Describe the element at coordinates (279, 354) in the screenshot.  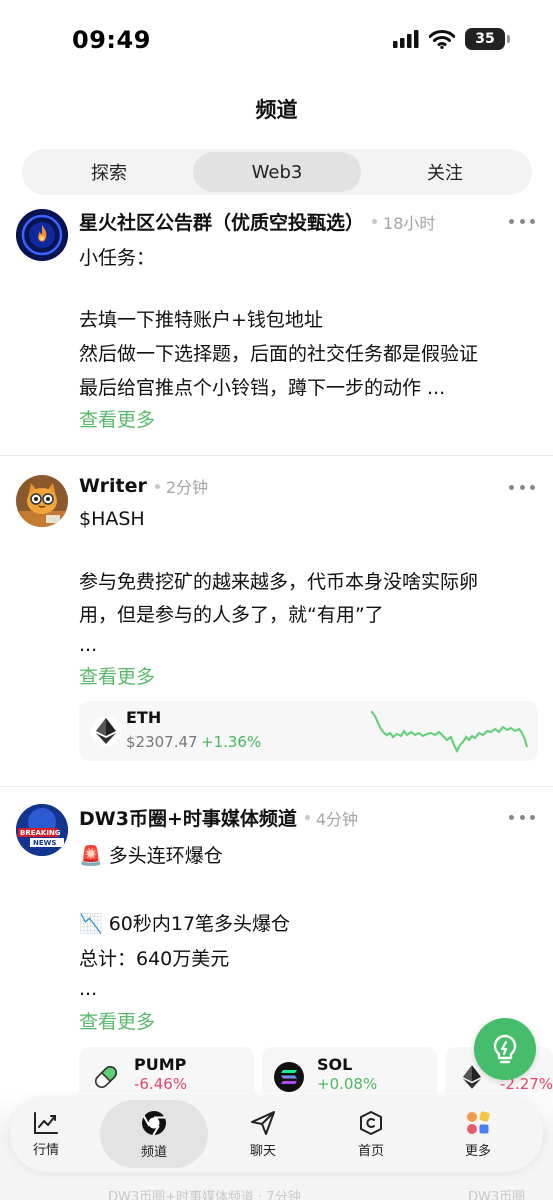
I see `post-text-line: 然后做一下选择题，后面的社交任务都是假验证` at that location.